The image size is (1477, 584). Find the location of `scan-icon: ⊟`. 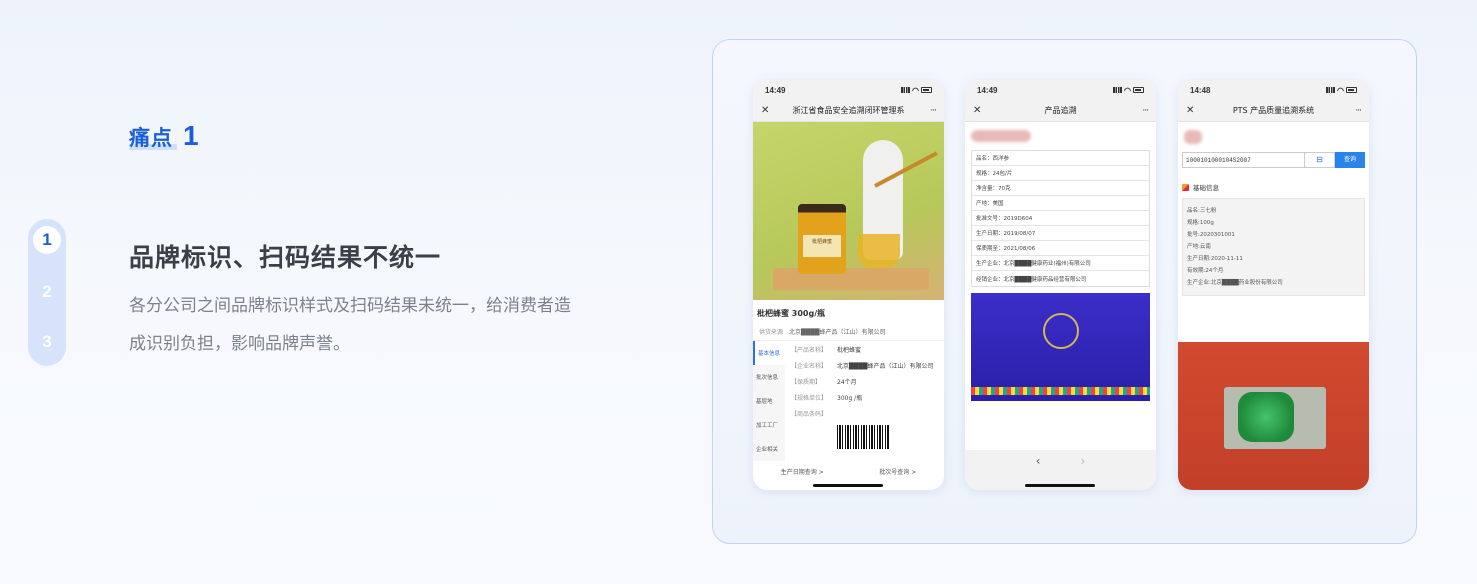

scan-icon: ⊟ is located at coordinates (1320, 160).